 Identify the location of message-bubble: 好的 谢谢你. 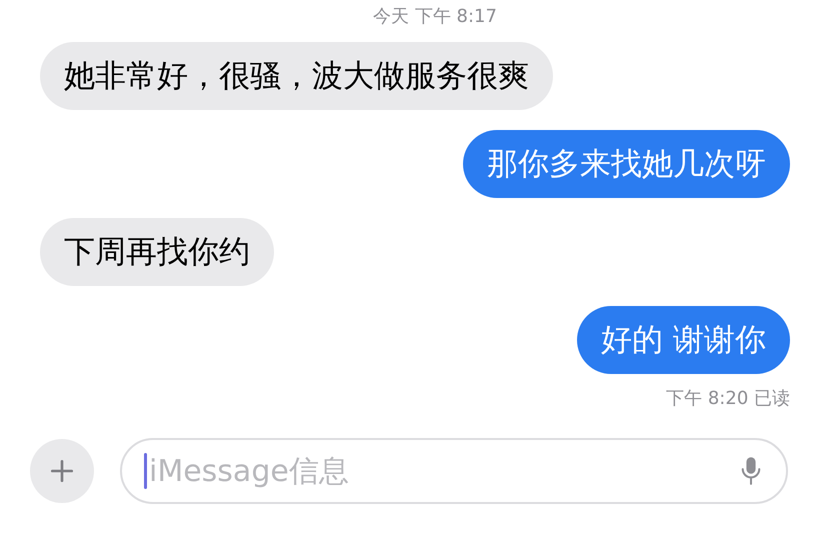
(683, 340).